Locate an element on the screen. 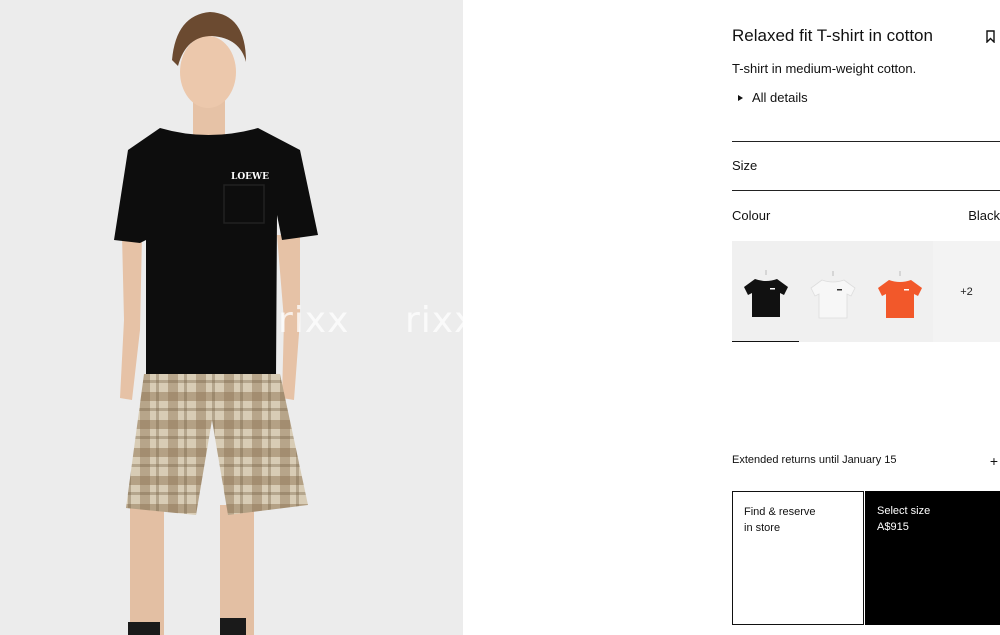 The width and height of the screenshot is (1000, 635). swatch-black is located at coordinates (765, 291).